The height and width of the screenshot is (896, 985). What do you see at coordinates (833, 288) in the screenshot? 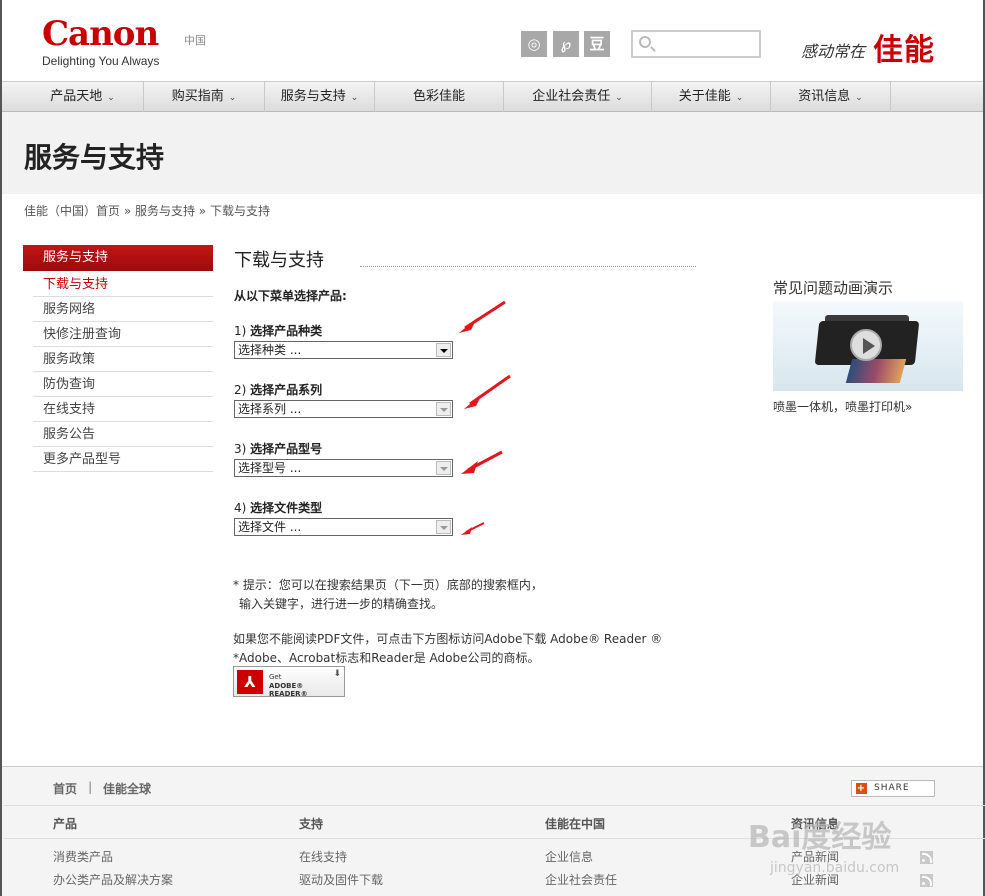
I see `faq-animation-title: 常见问题动画演示` at bounding box center [833, 288].